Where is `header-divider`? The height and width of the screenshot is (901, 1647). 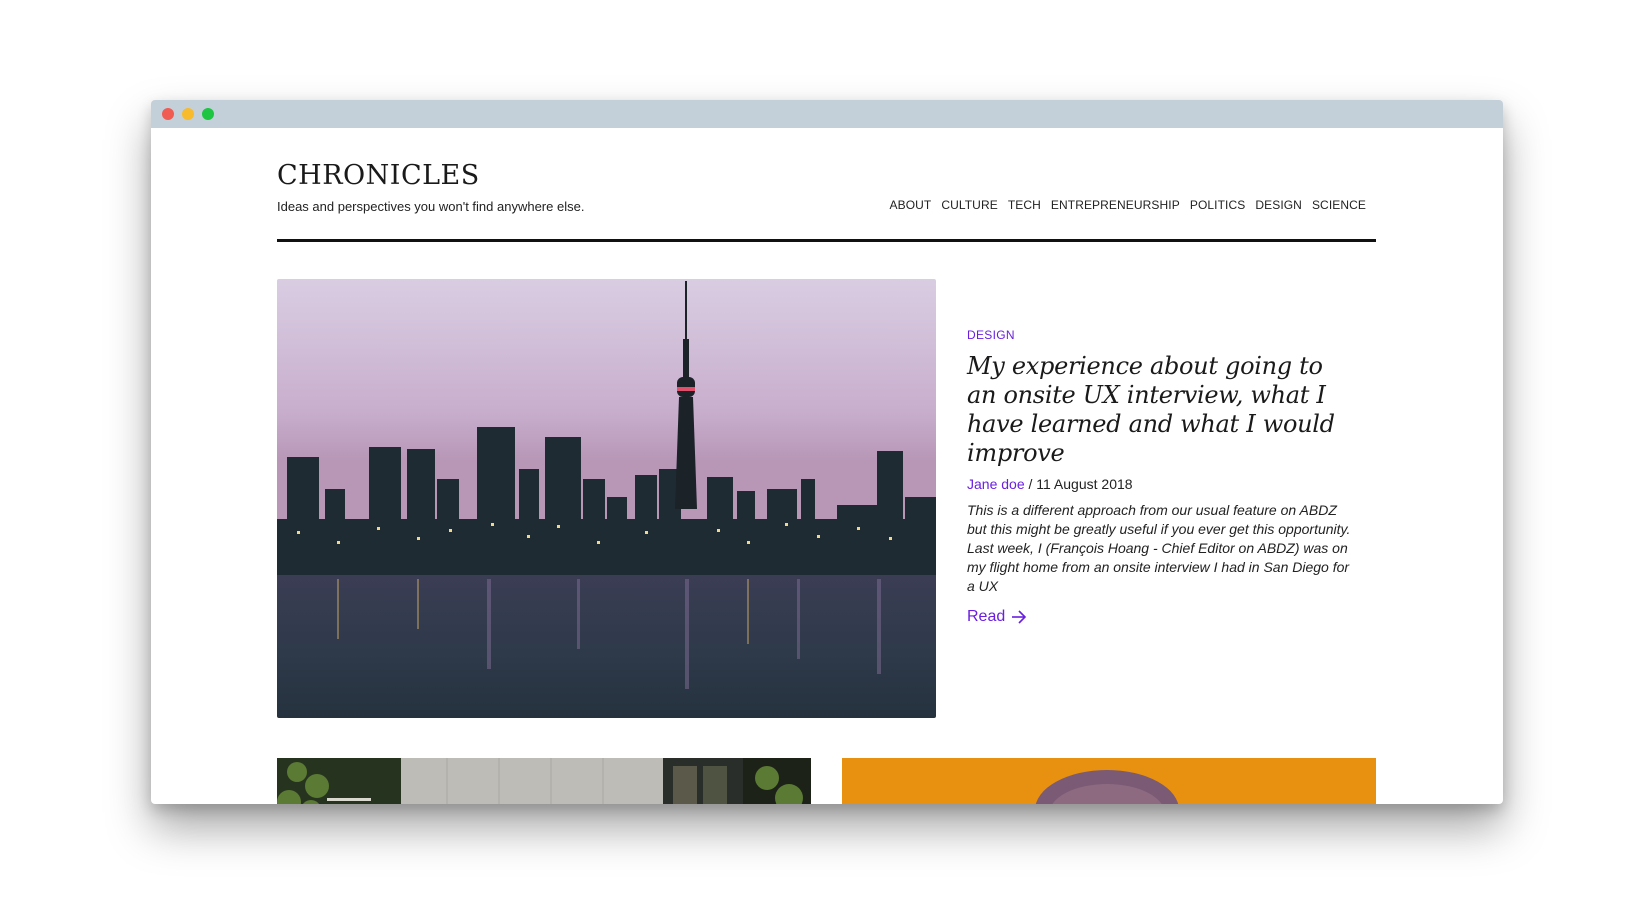 header-divider is located at coordinates (826, 240).